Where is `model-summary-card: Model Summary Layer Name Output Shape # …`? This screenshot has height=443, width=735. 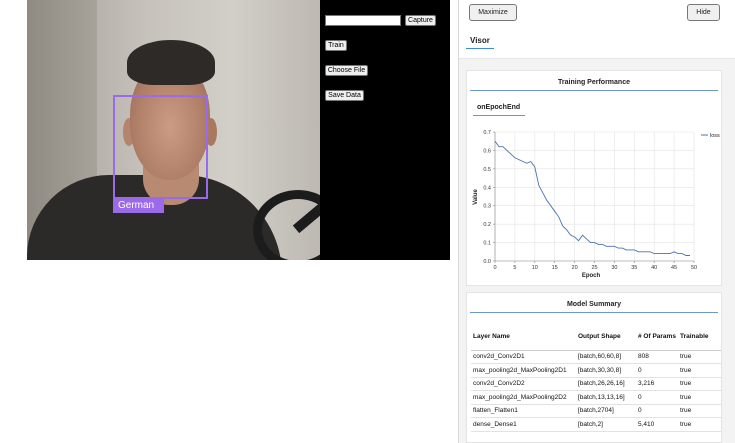 model-summary-card: Model Summary Layer Name Output Shape # … is located at coordinates (594, 367).